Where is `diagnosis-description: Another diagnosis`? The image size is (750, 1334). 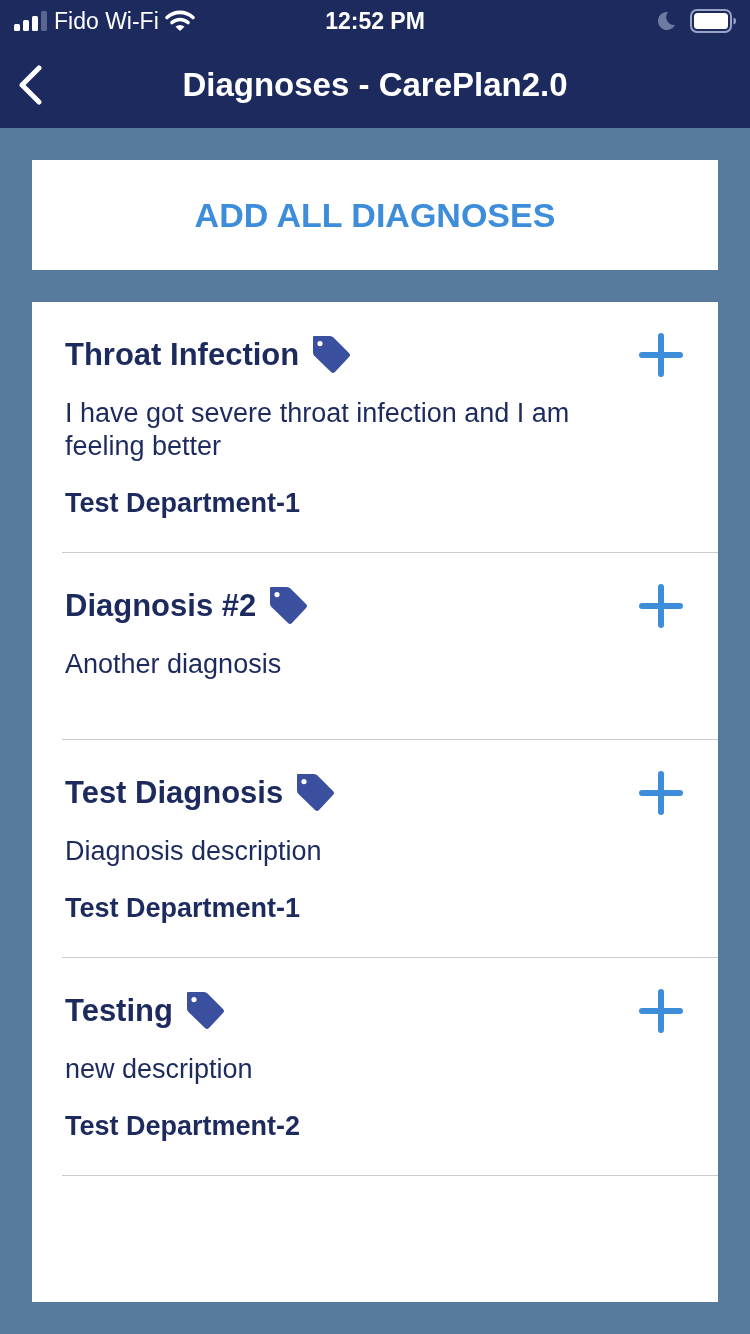
diagnosis-description: Another diagnosis is located at coordinates (174, 664).